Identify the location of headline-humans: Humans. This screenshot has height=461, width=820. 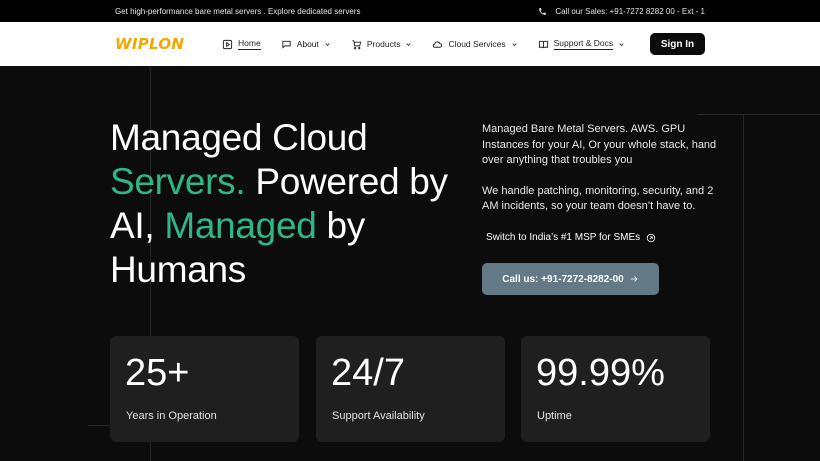
(178, 269).